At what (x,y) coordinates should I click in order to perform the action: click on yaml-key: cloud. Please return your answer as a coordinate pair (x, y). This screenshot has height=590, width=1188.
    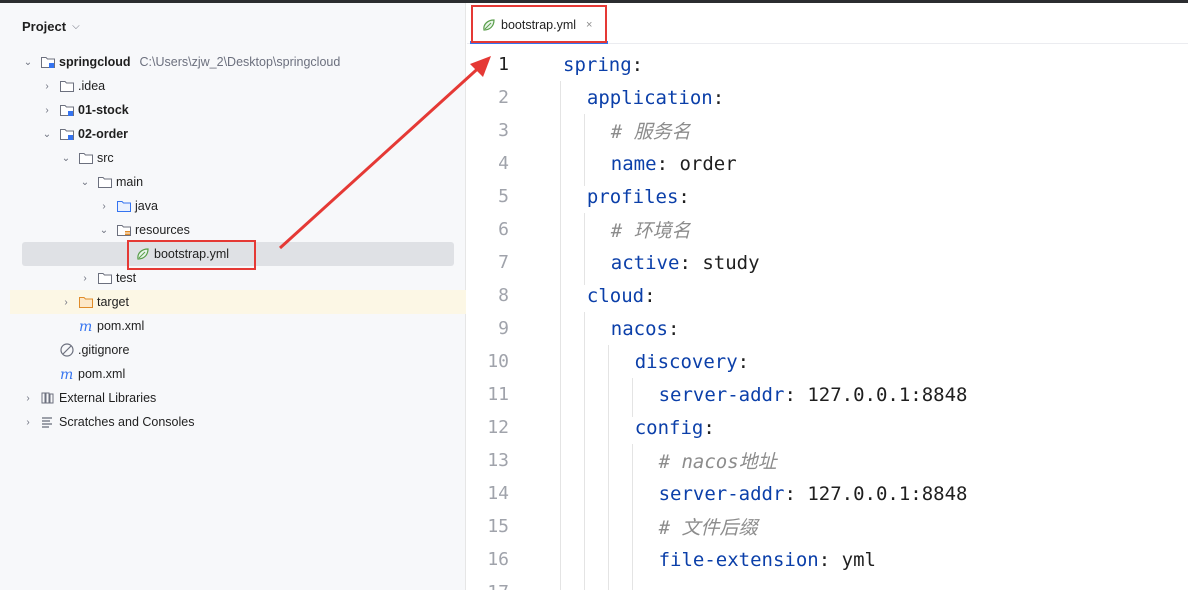
    Looking at the image, I should click on (615, 295).